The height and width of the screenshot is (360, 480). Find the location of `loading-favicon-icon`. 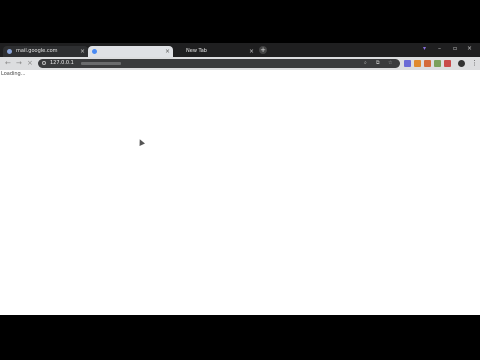

loading-favicon-icon is located at coordinates (94, 51).